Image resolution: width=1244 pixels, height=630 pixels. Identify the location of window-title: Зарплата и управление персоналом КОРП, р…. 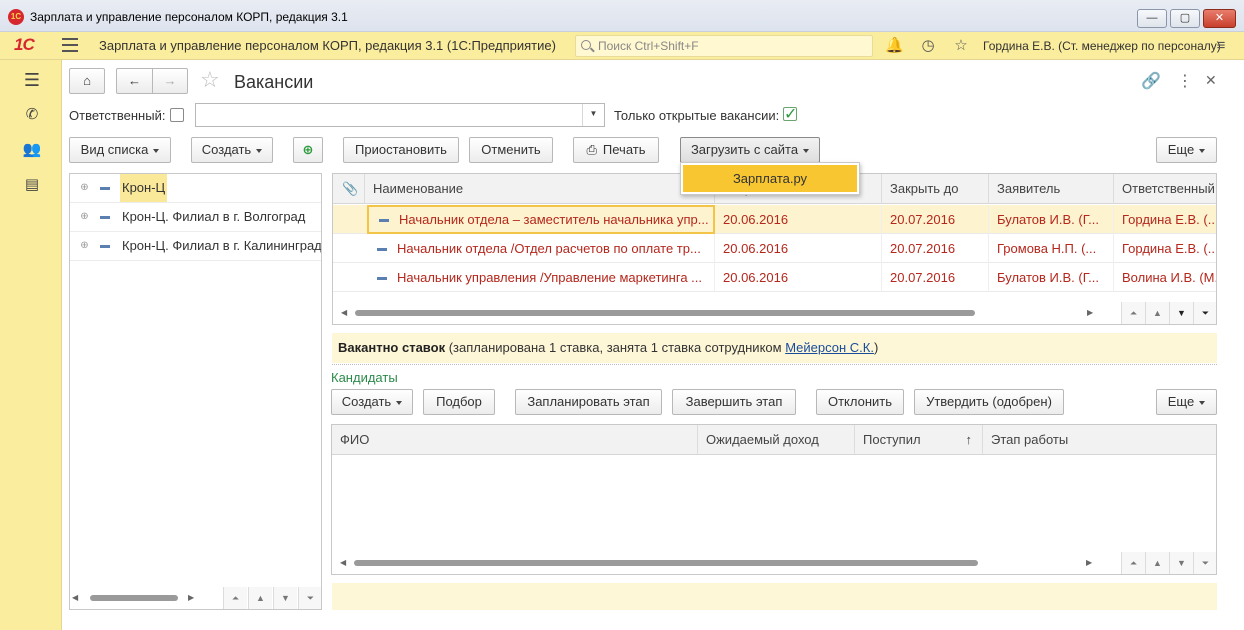
(189, 17).